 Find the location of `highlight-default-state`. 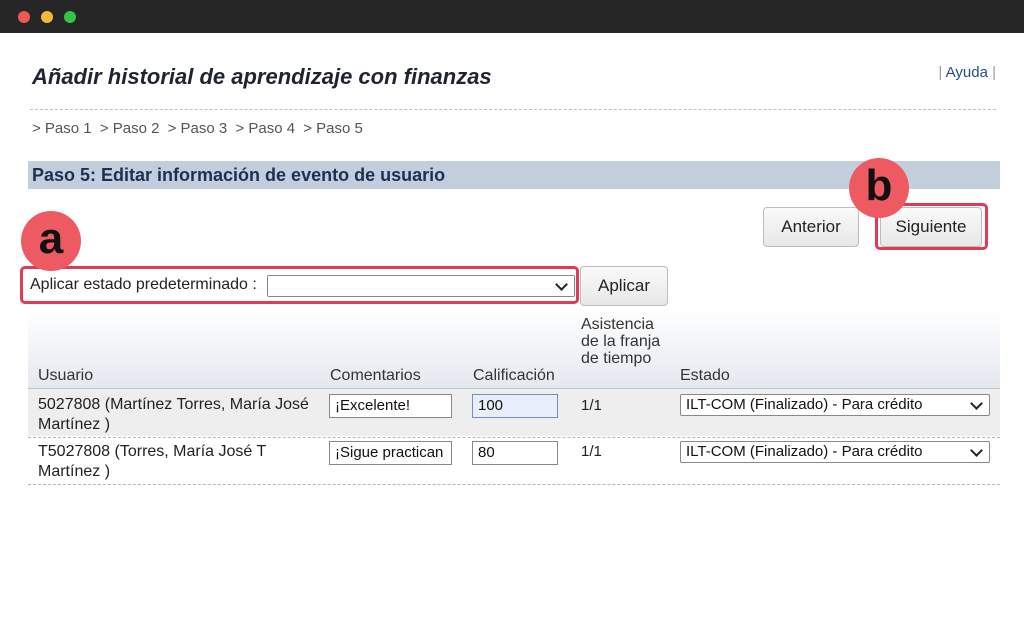

highlight-default-state is located at coordinates (299, 285).